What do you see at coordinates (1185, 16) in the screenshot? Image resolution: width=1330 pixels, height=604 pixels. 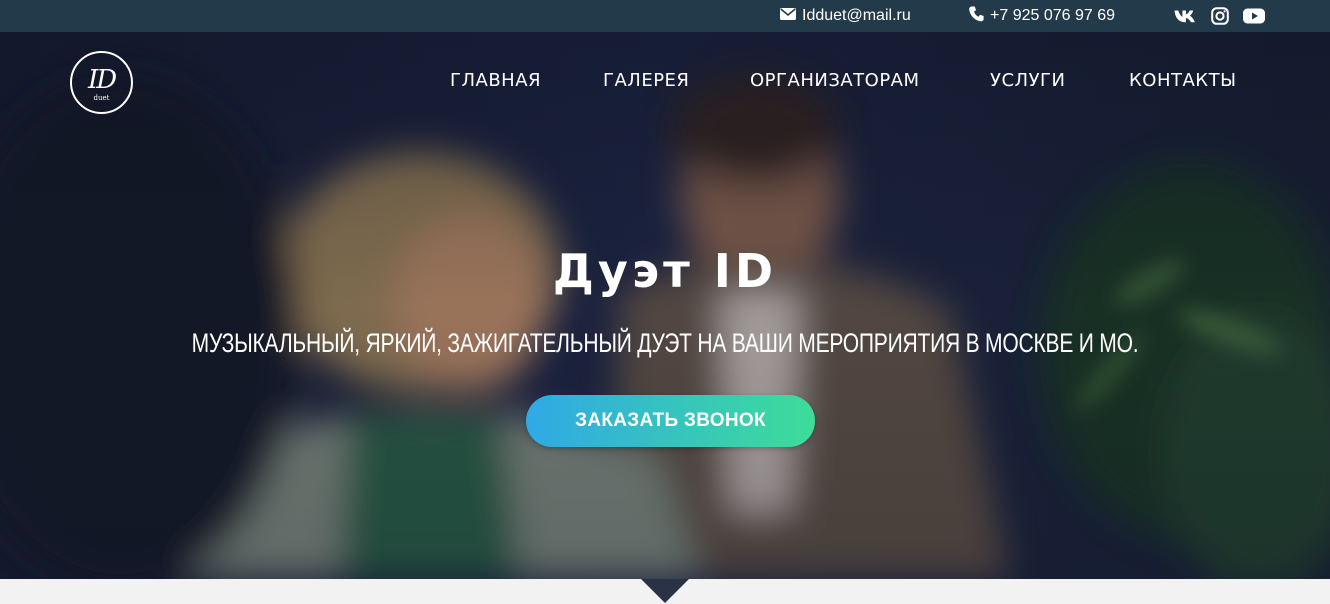 I see `vk-icon` at bounding box center [1185, 16].